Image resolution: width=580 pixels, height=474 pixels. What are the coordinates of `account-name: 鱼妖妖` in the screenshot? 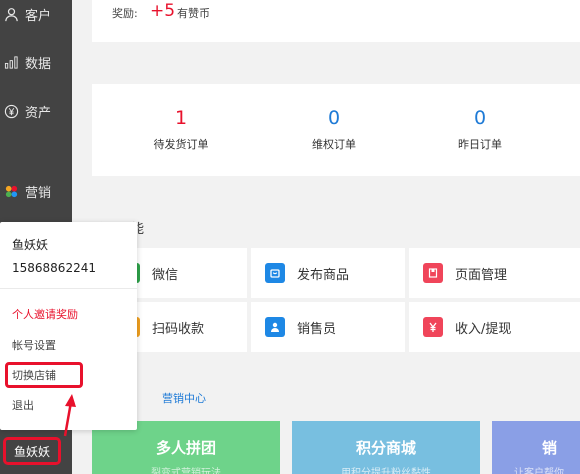 It's located at (30, 245).